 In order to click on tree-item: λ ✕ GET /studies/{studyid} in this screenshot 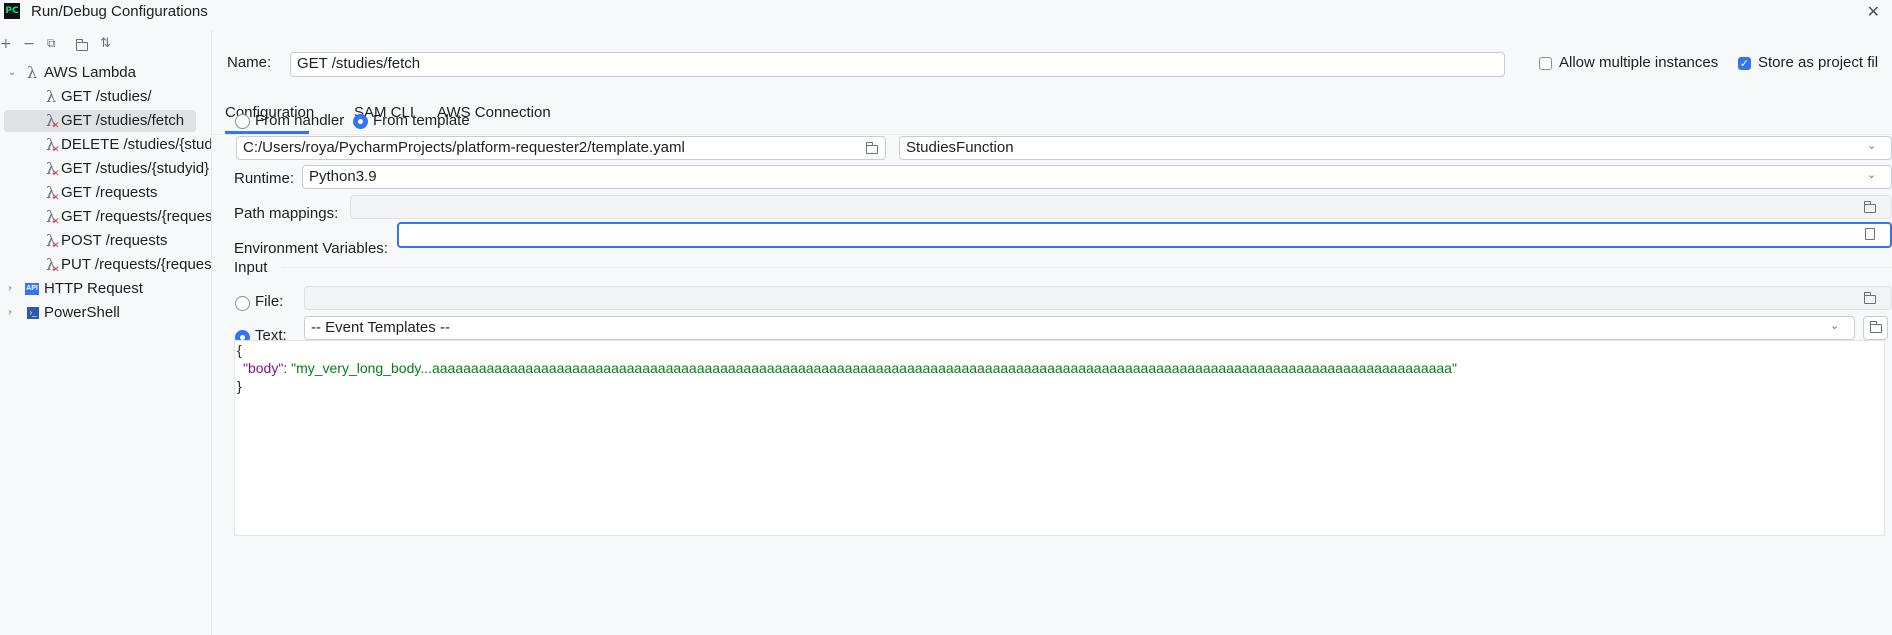, I will do `click(105, 169)`.